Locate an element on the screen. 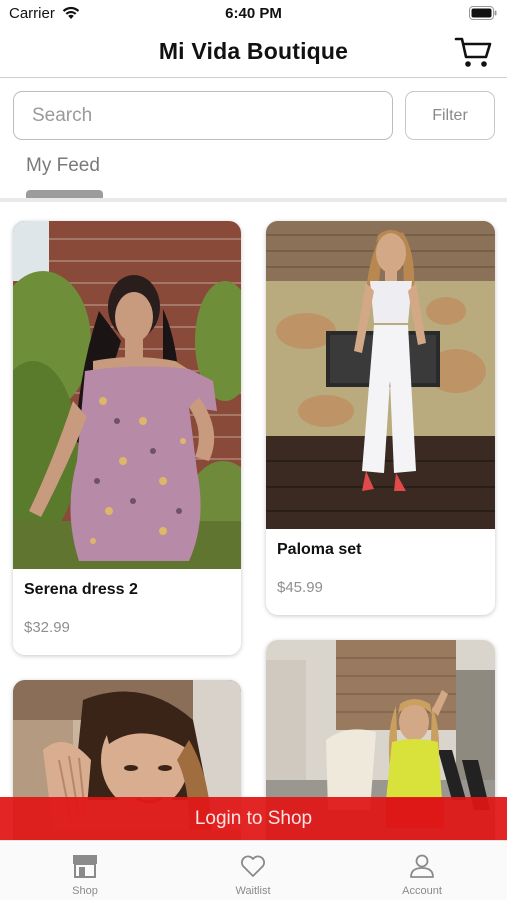 This screenshot has height=900, width=507. cart-button is located at coordinates (473, 52).